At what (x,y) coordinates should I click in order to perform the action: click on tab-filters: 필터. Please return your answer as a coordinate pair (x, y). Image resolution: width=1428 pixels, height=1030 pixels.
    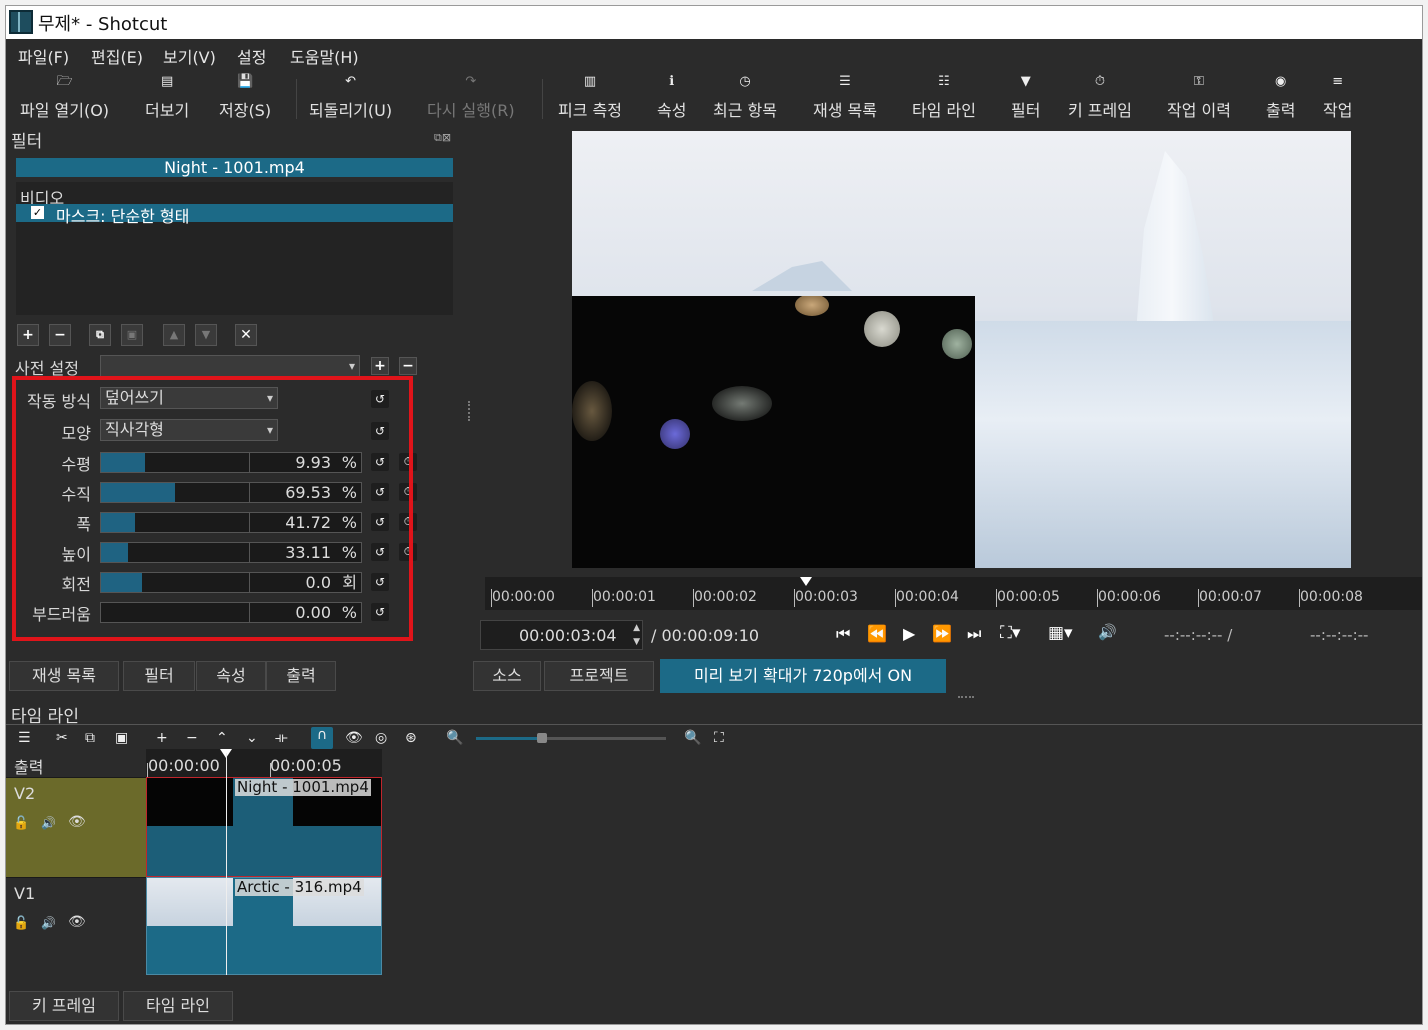
    Looking at the image, I should click on (159, 676).